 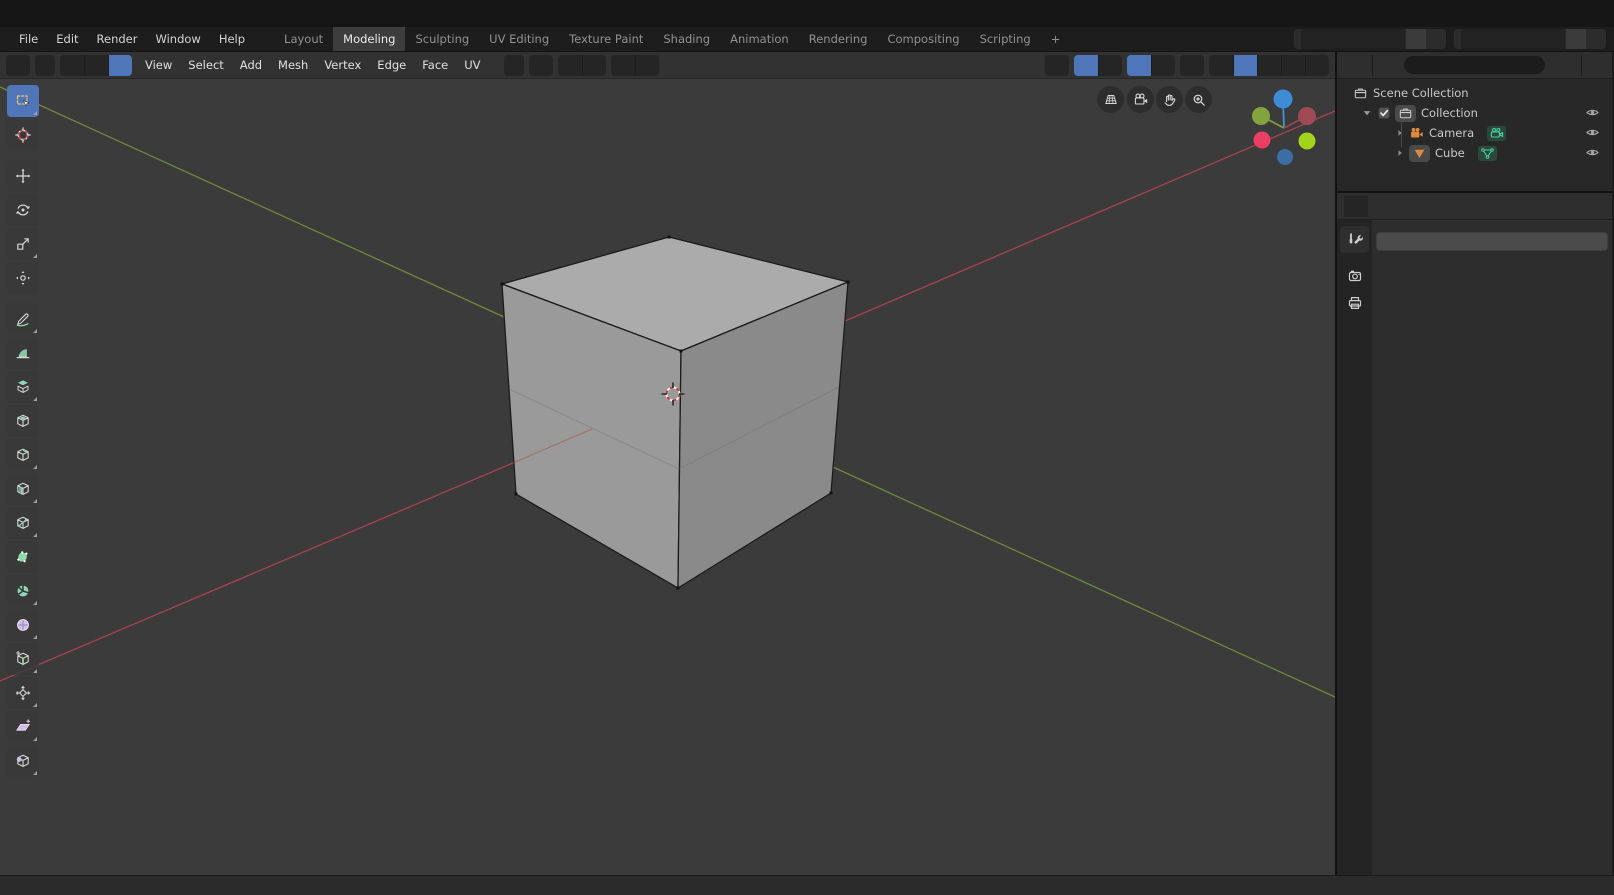 I want to click on workspace-tab-rendering: Rendering, so click(x=838, y=39).